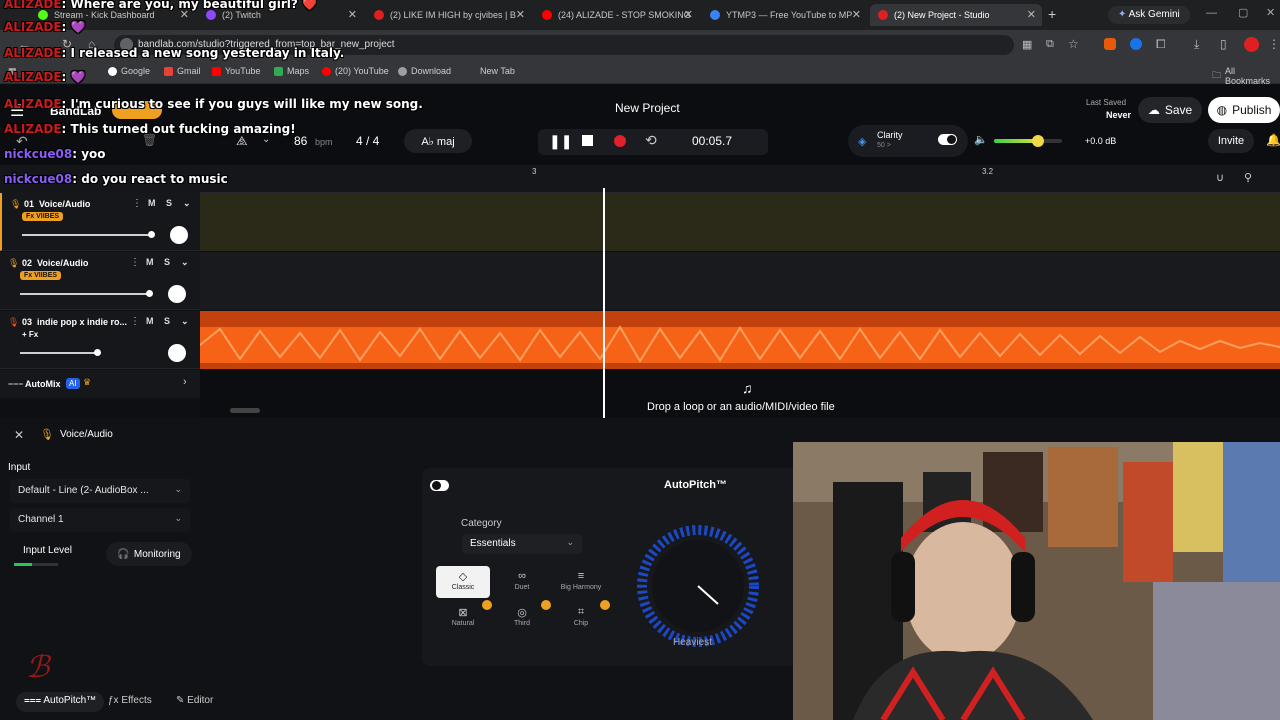 The image size is (1280, 720). I want to click on extension-fire-icon, so click(1110, 44).